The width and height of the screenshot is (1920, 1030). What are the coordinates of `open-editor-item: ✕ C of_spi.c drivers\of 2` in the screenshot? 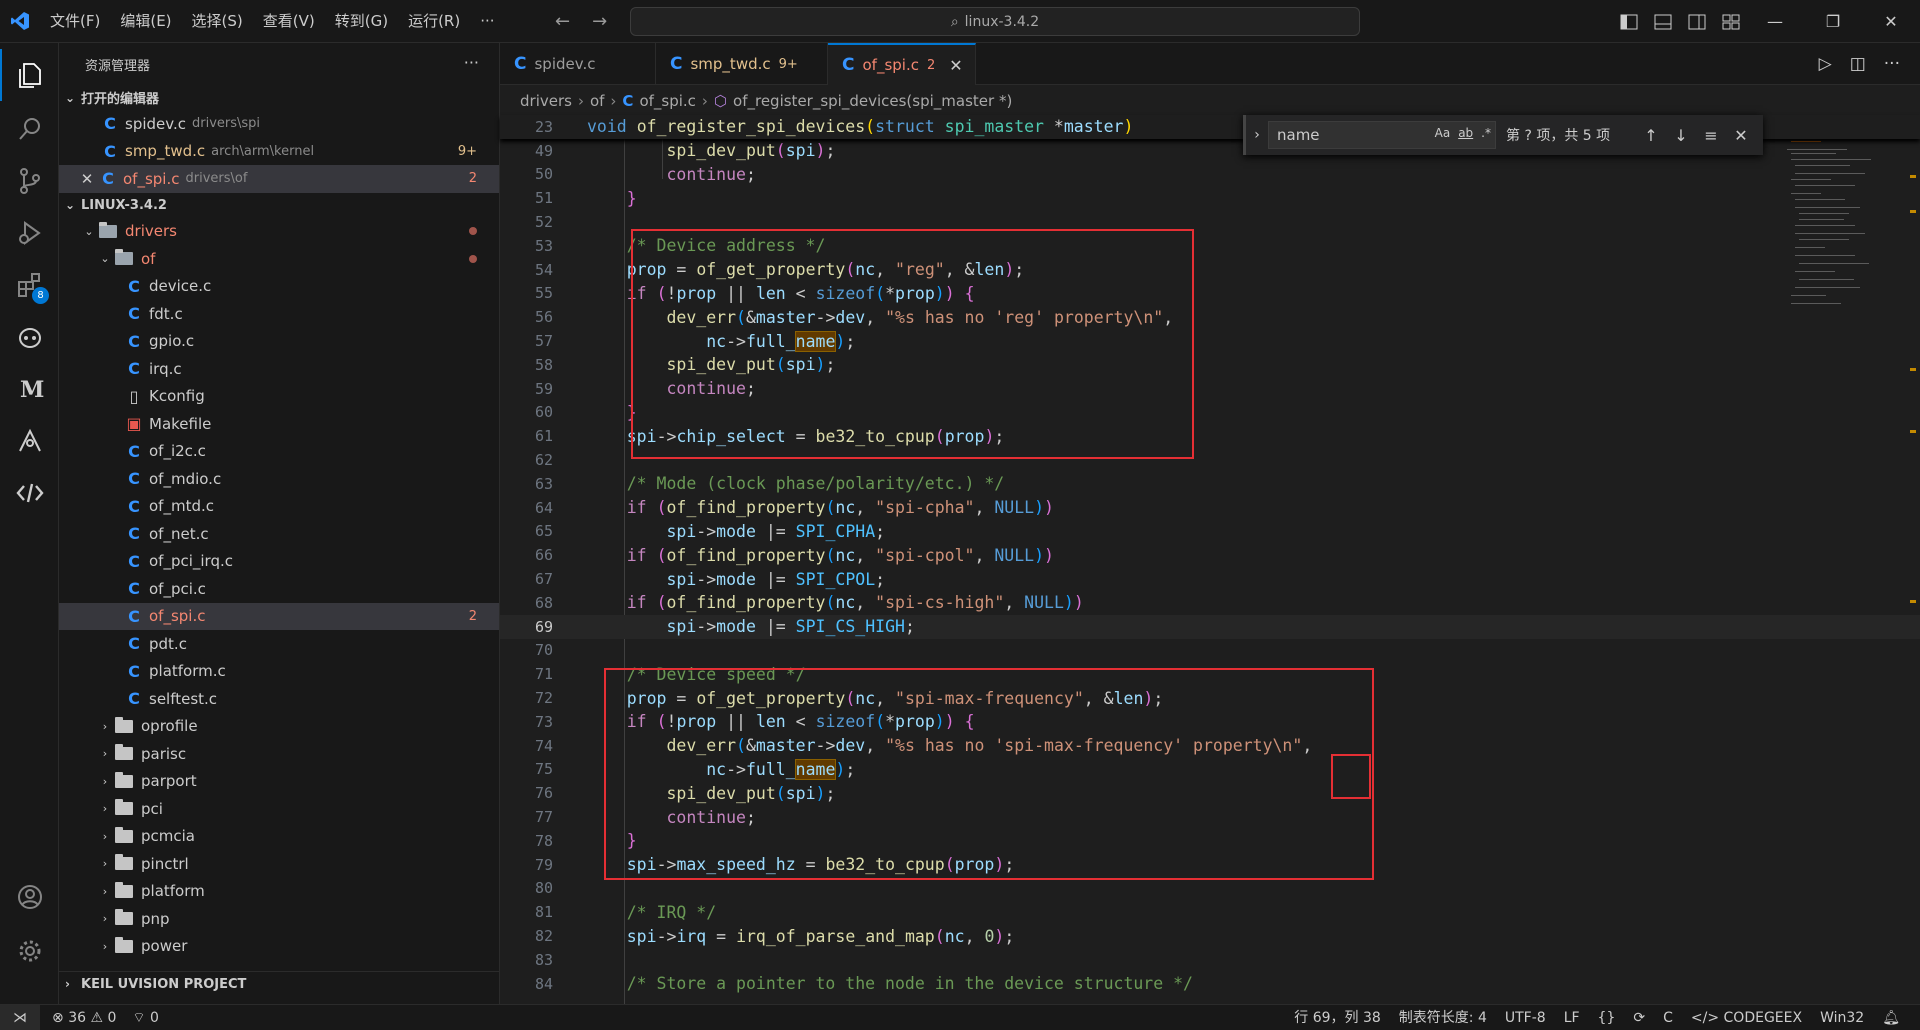 It's located at (279, 179).